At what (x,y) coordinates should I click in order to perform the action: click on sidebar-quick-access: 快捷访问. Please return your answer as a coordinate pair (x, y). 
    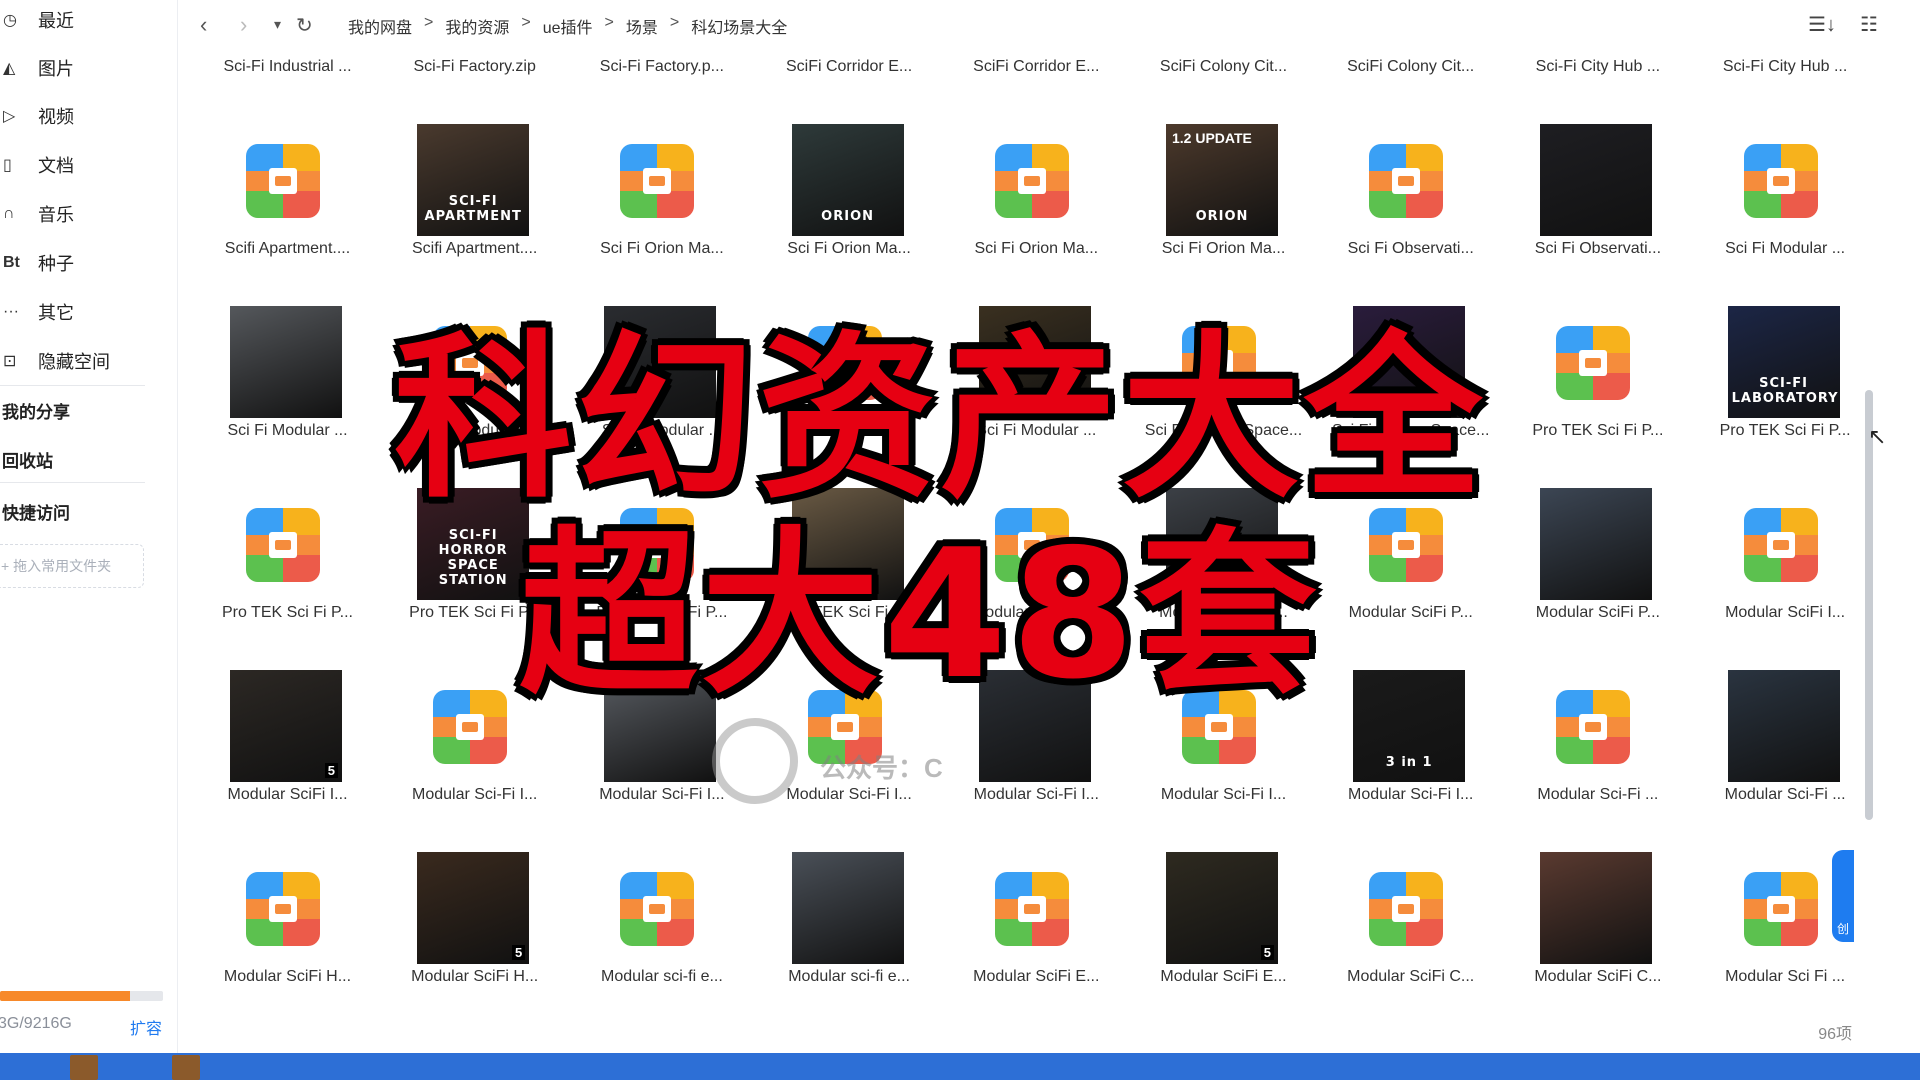
    Looking at the image, I should click on (36, 511).